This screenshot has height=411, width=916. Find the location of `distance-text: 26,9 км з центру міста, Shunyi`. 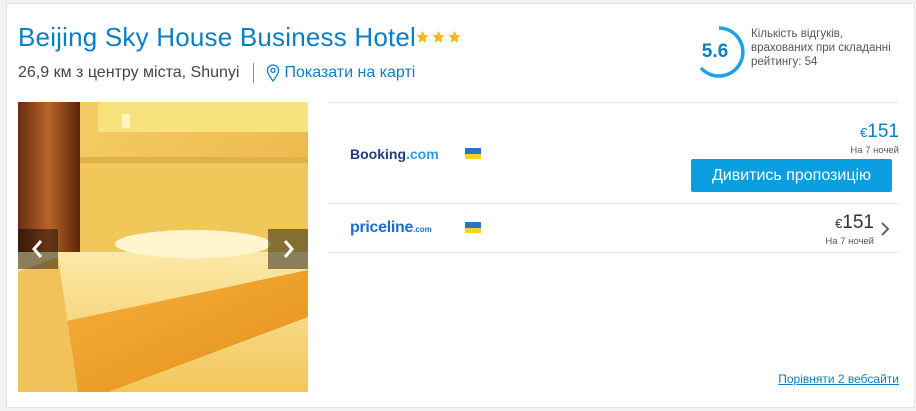

distance-text: 26,9 км з центру міста, Shunyi is located at coordinates (129, 72).